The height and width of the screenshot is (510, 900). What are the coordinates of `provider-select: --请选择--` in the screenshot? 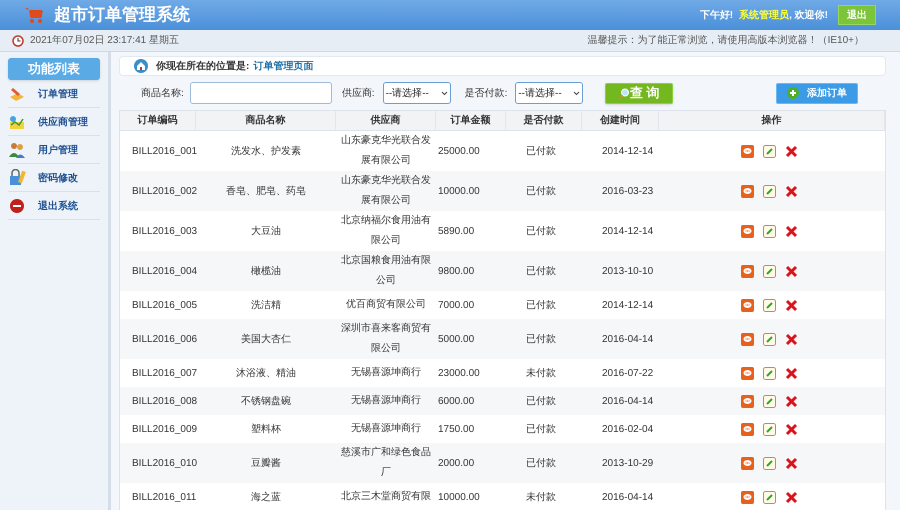 It's located at (416, 93).